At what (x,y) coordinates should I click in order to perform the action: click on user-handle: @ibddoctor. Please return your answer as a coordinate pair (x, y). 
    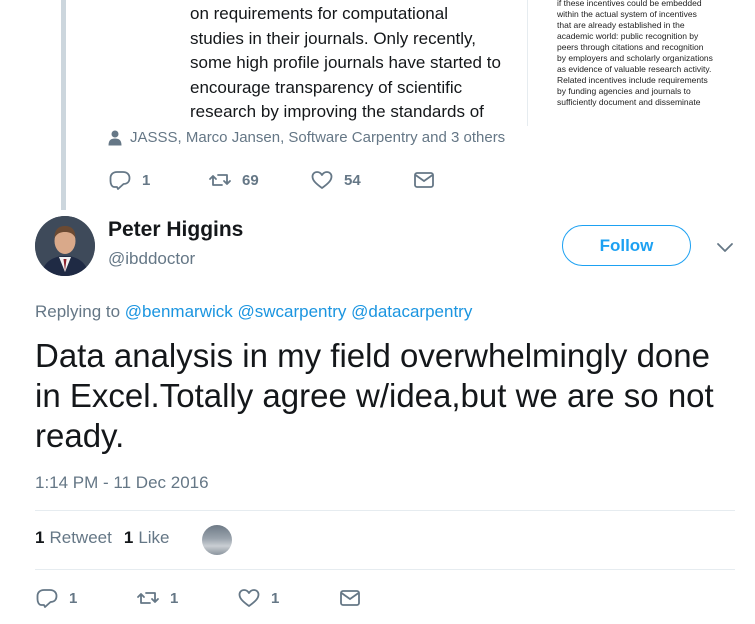
    Looking at the image, I should click on (151, 259).